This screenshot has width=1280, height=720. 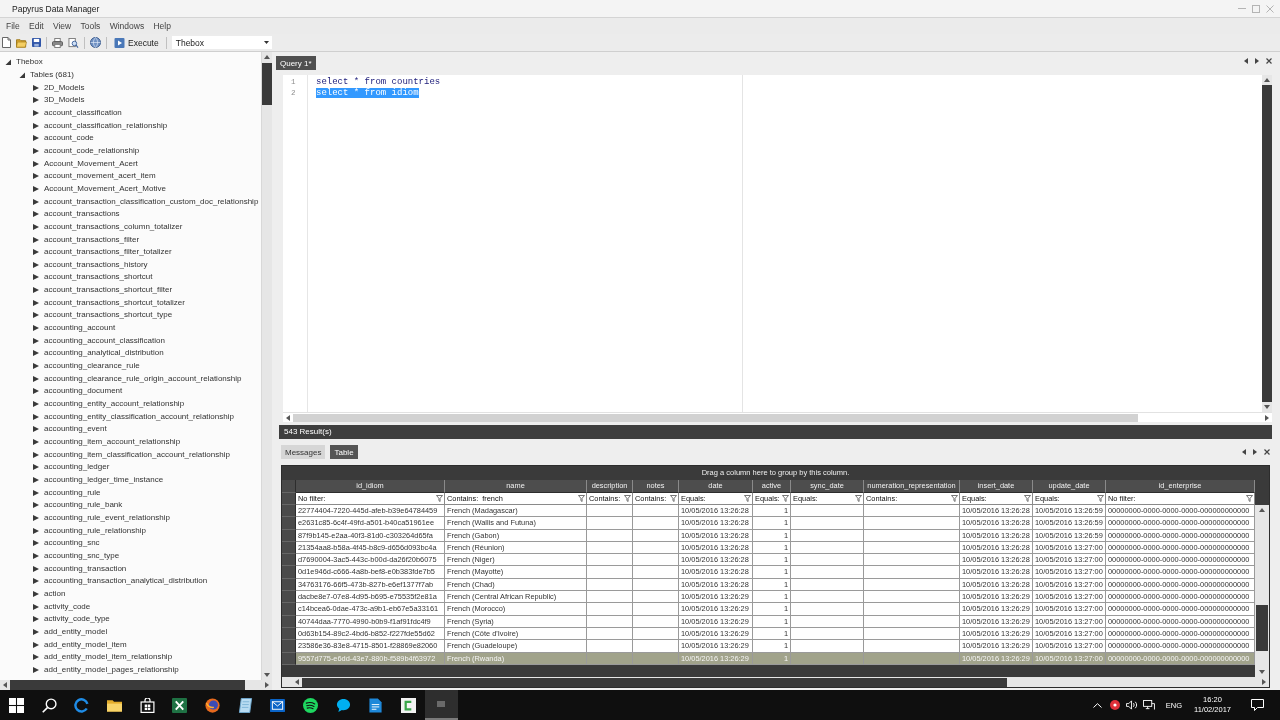 I want to click on tree-item: Account_Movement_Acert, so click(x=91, y=163).